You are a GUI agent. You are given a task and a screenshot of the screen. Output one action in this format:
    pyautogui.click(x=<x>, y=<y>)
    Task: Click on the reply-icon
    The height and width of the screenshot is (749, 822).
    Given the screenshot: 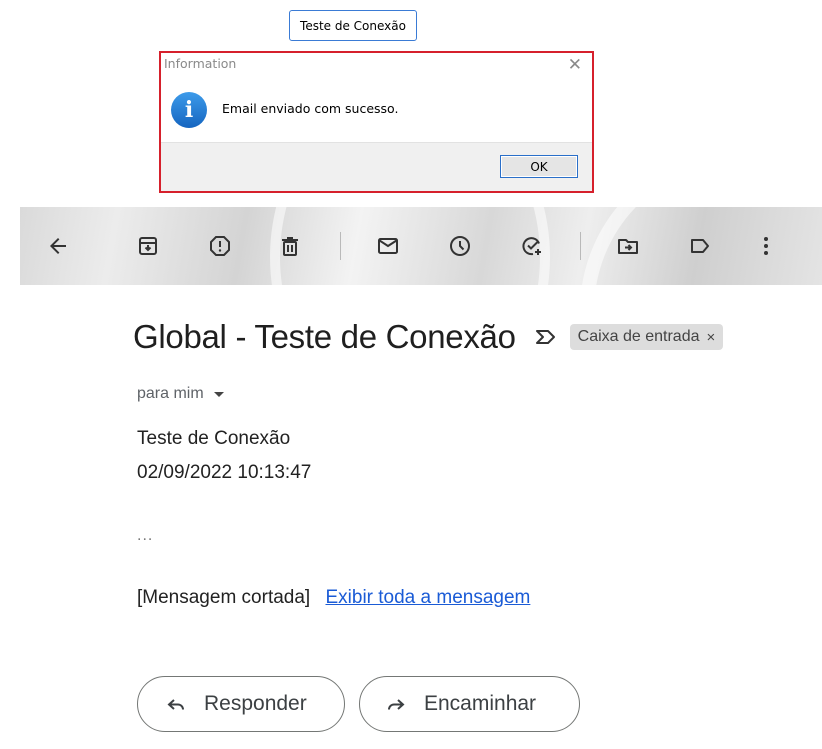 What is the action you would take?
    pyautogui.click(x=175, y=704)
    